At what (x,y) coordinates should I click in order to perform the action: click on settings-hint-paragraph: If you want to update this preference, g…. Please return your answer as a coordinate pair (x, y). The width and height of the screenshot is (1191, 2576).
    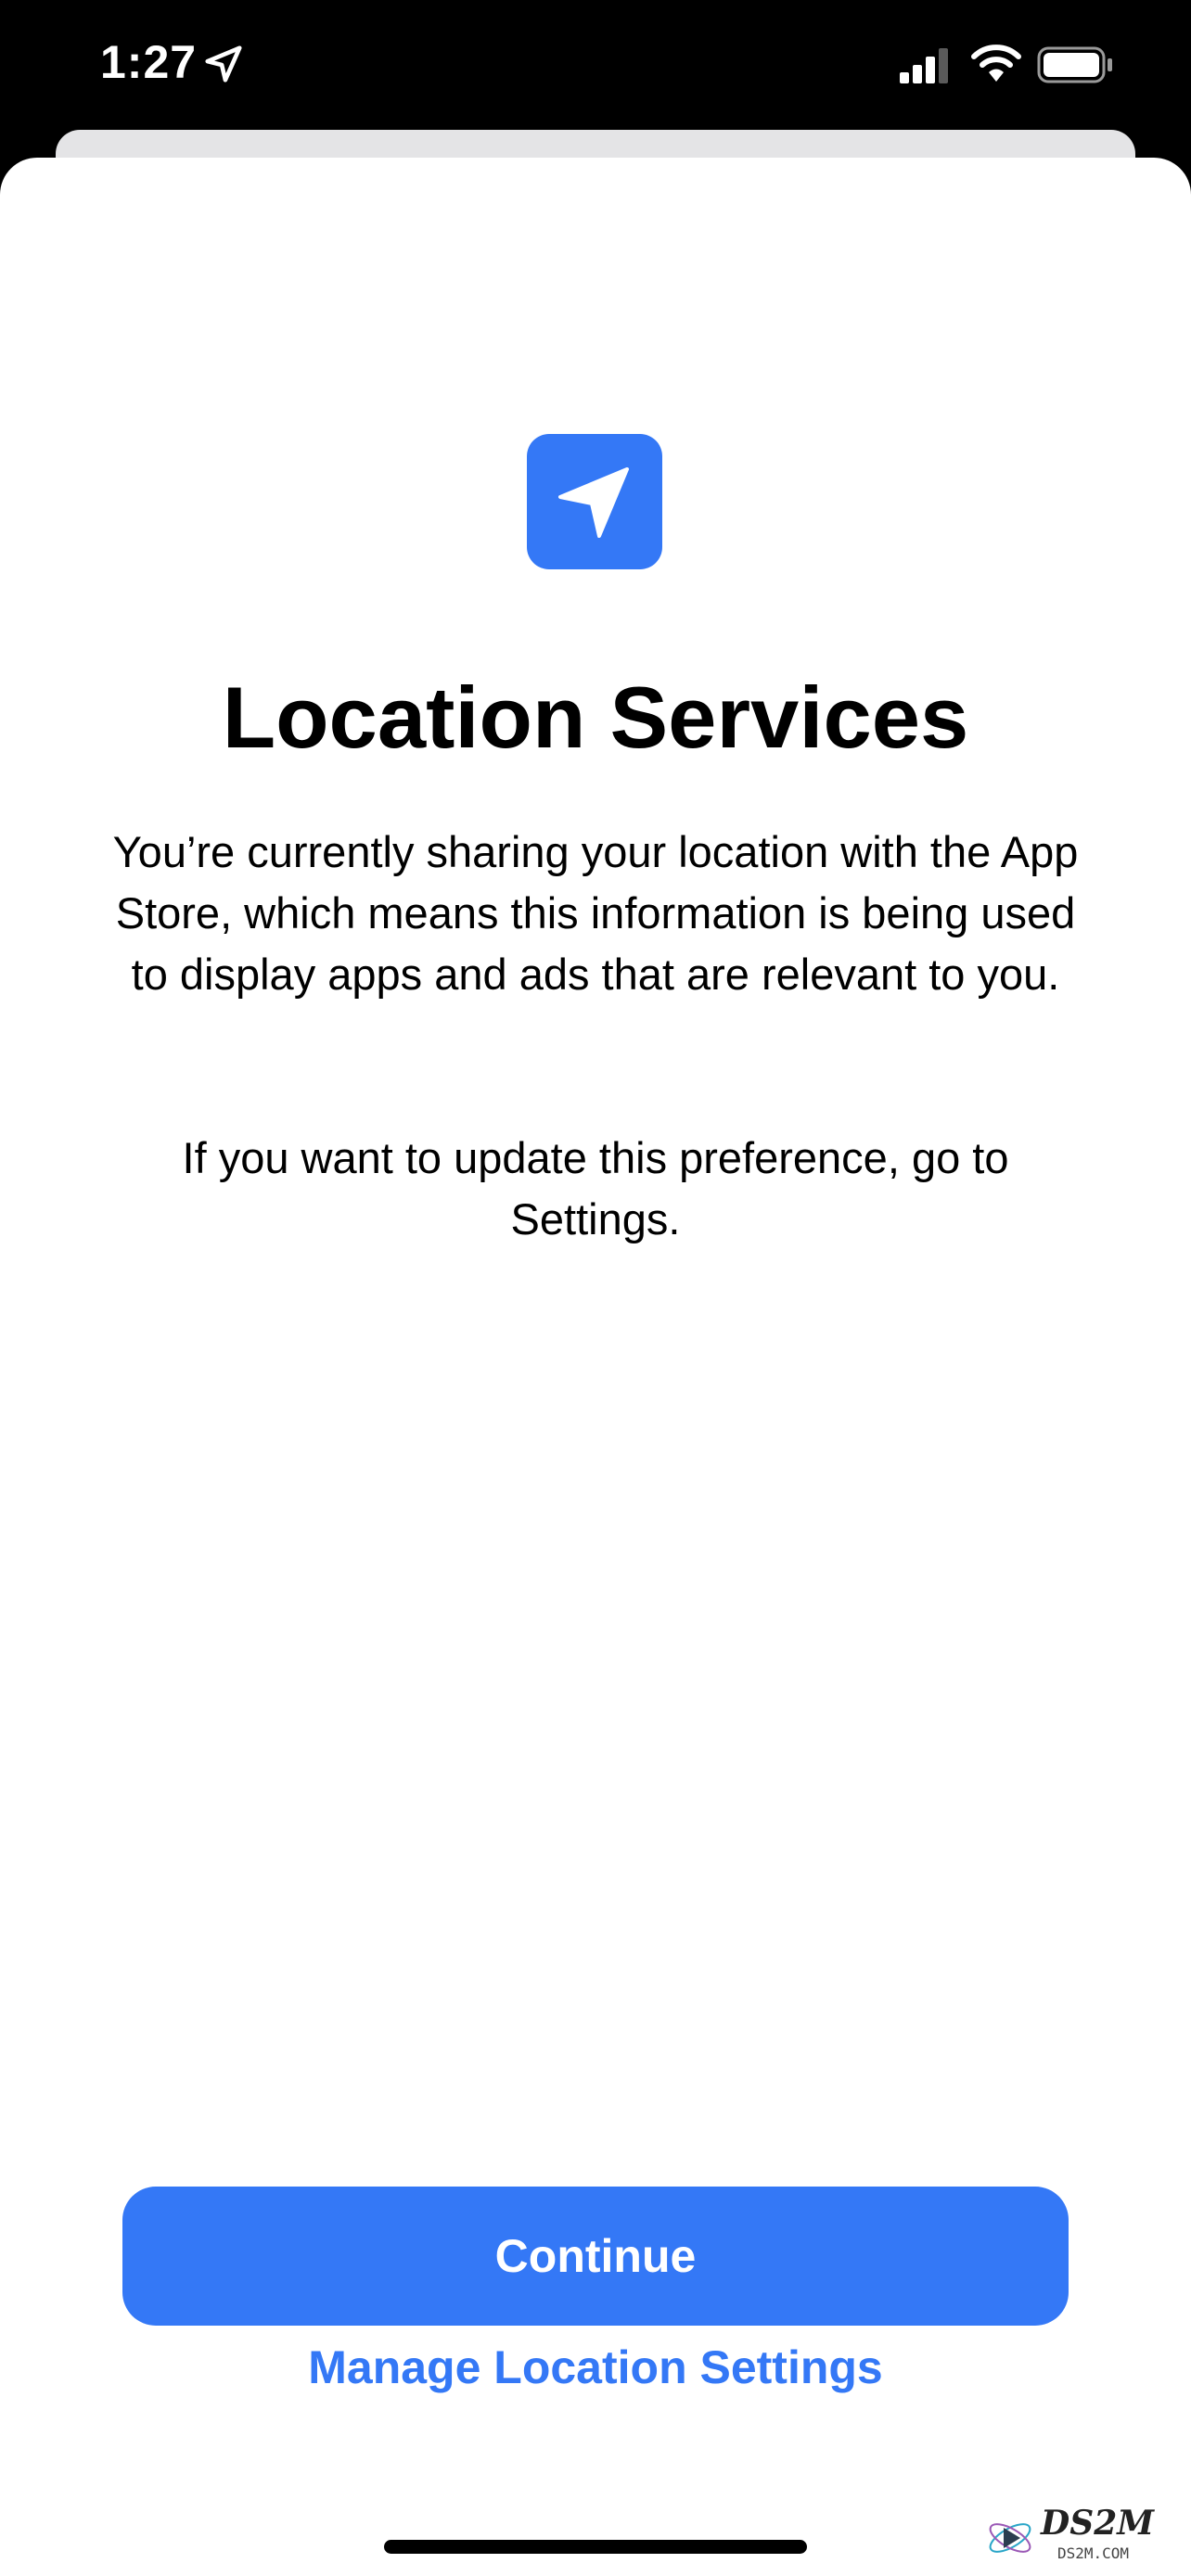
    Looking at the image, I should click on (595, 1188).